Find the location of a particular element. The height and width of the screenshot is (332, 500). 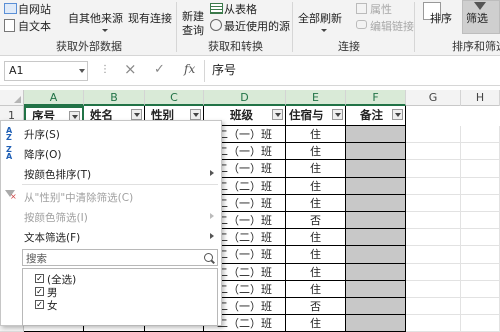

column-header-g: G is located at coordinates (433, 98).